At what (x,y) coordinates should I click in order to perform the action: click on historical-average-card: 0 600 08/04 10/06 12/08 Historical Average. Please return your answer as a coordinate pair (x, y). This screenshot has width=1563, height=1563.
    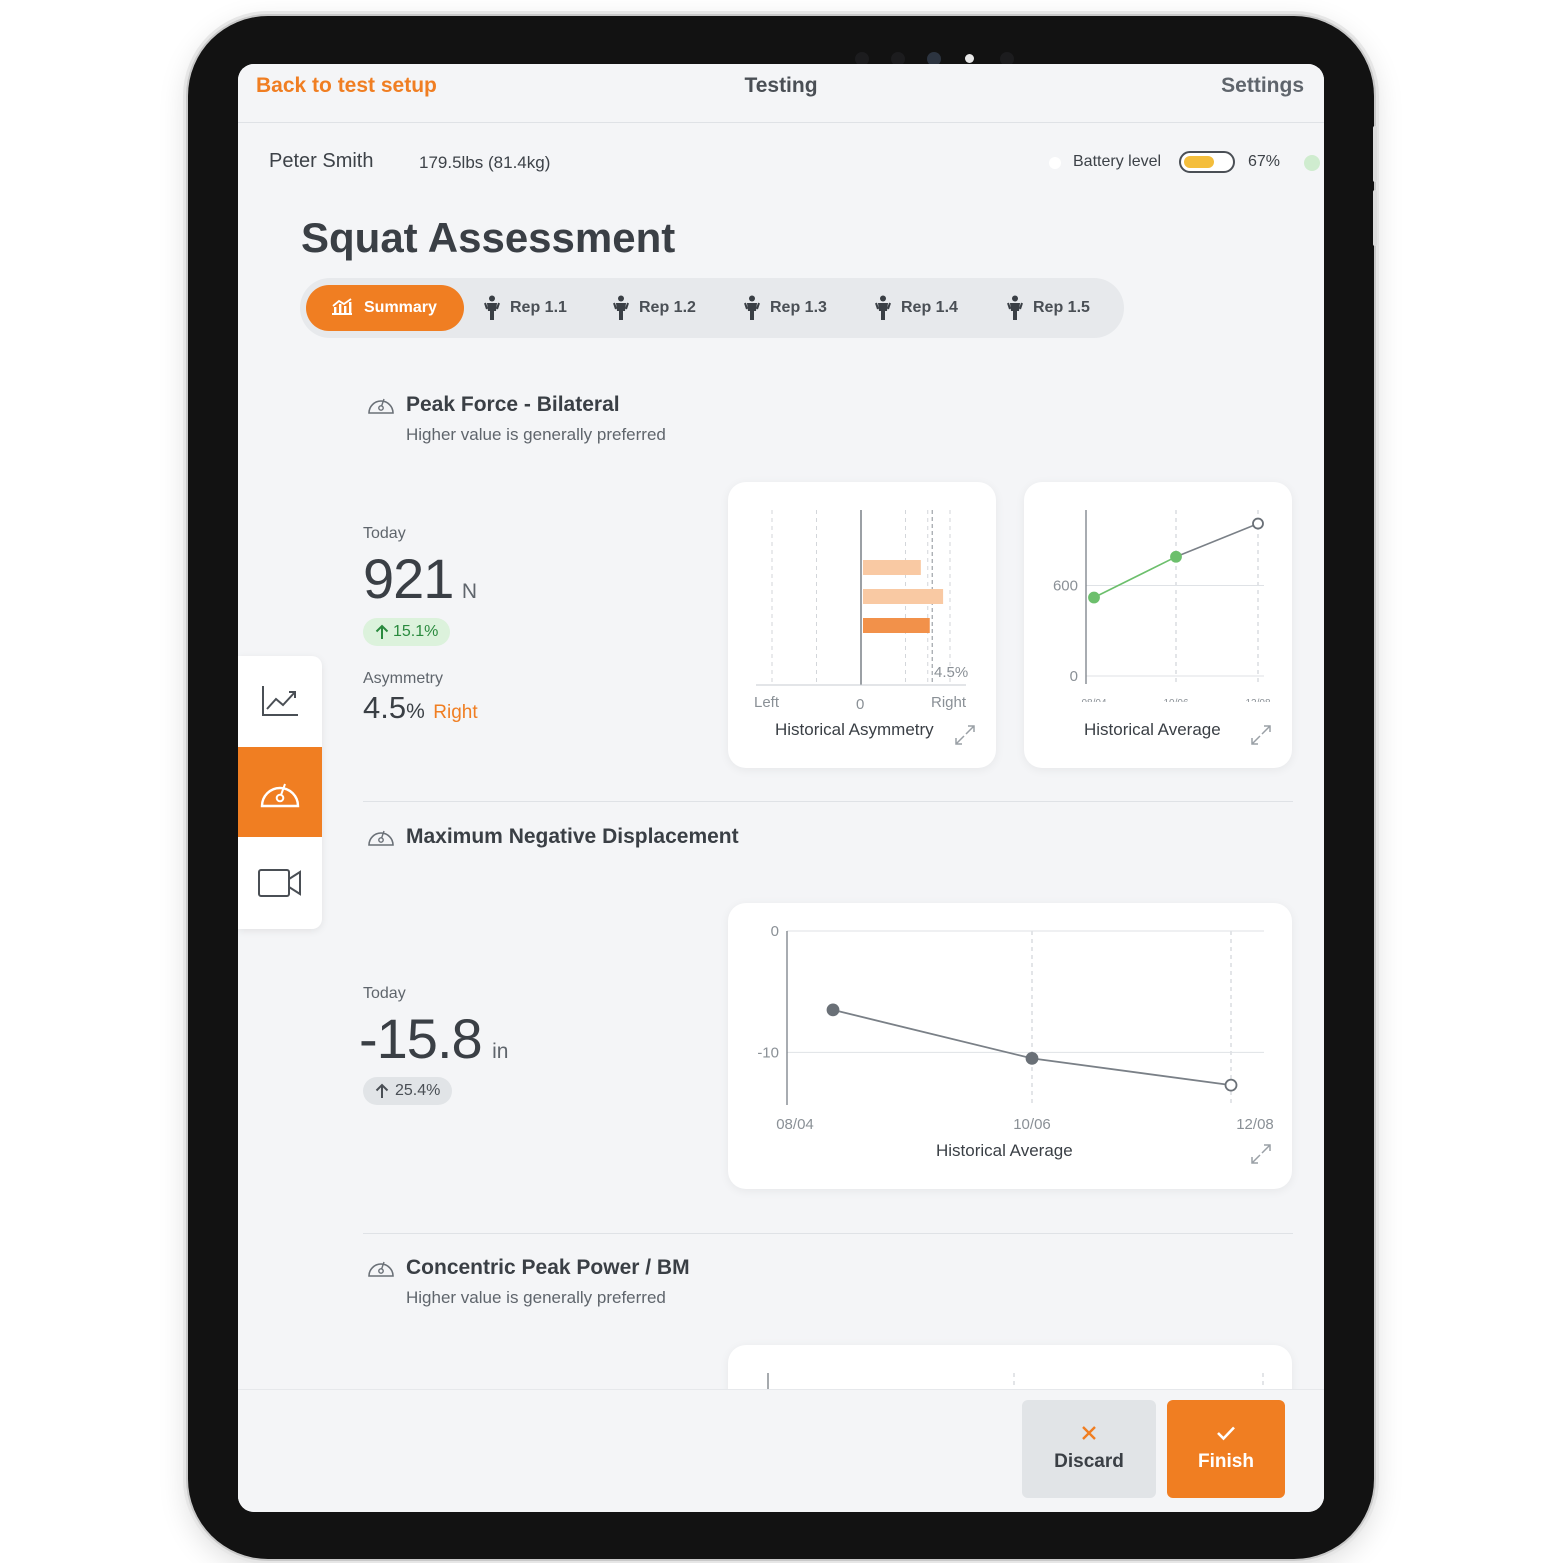
    Looking at the image, I should click on (1158, 625).